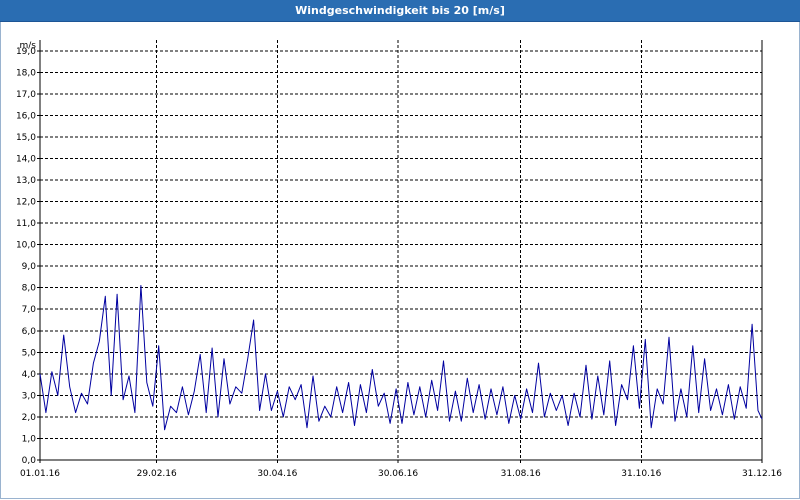 Image resolution: width=800 pixels, height=500 pixels. Describe the element at coordinates (157, 474) in the screenshot. I see `x-tick-label: 29.02.16` at that location.